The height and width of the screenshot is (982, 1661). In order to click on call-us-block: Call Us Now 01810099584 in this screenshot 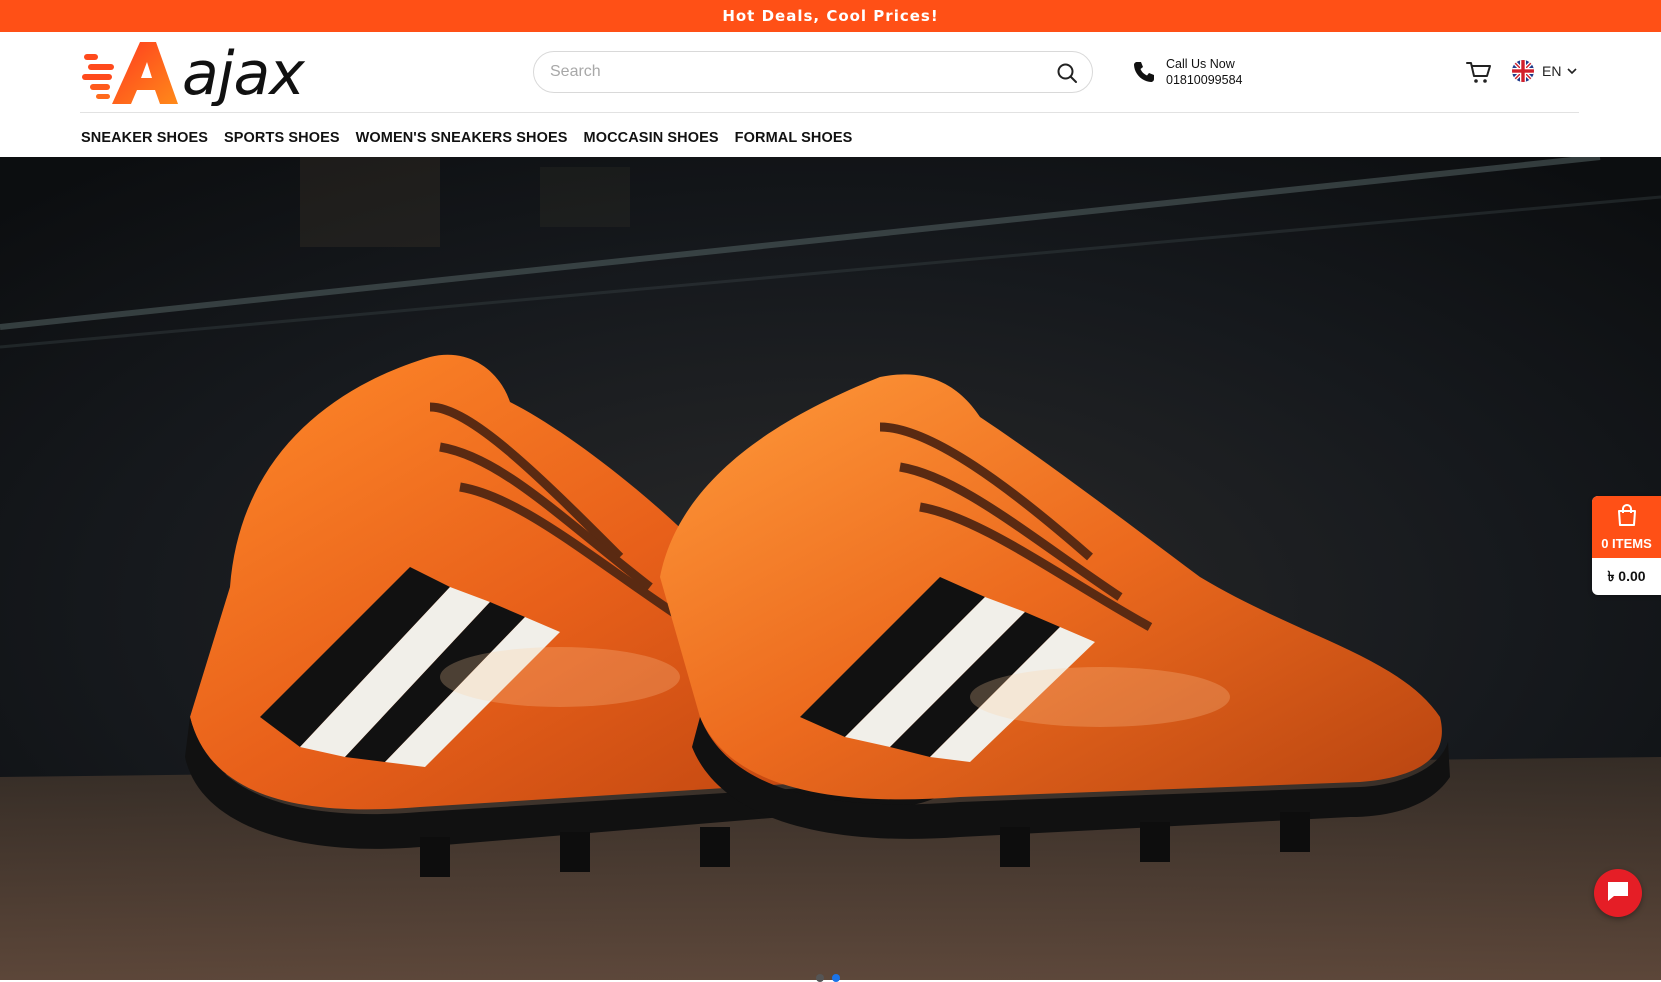, I will do `click(1187, 72)`.